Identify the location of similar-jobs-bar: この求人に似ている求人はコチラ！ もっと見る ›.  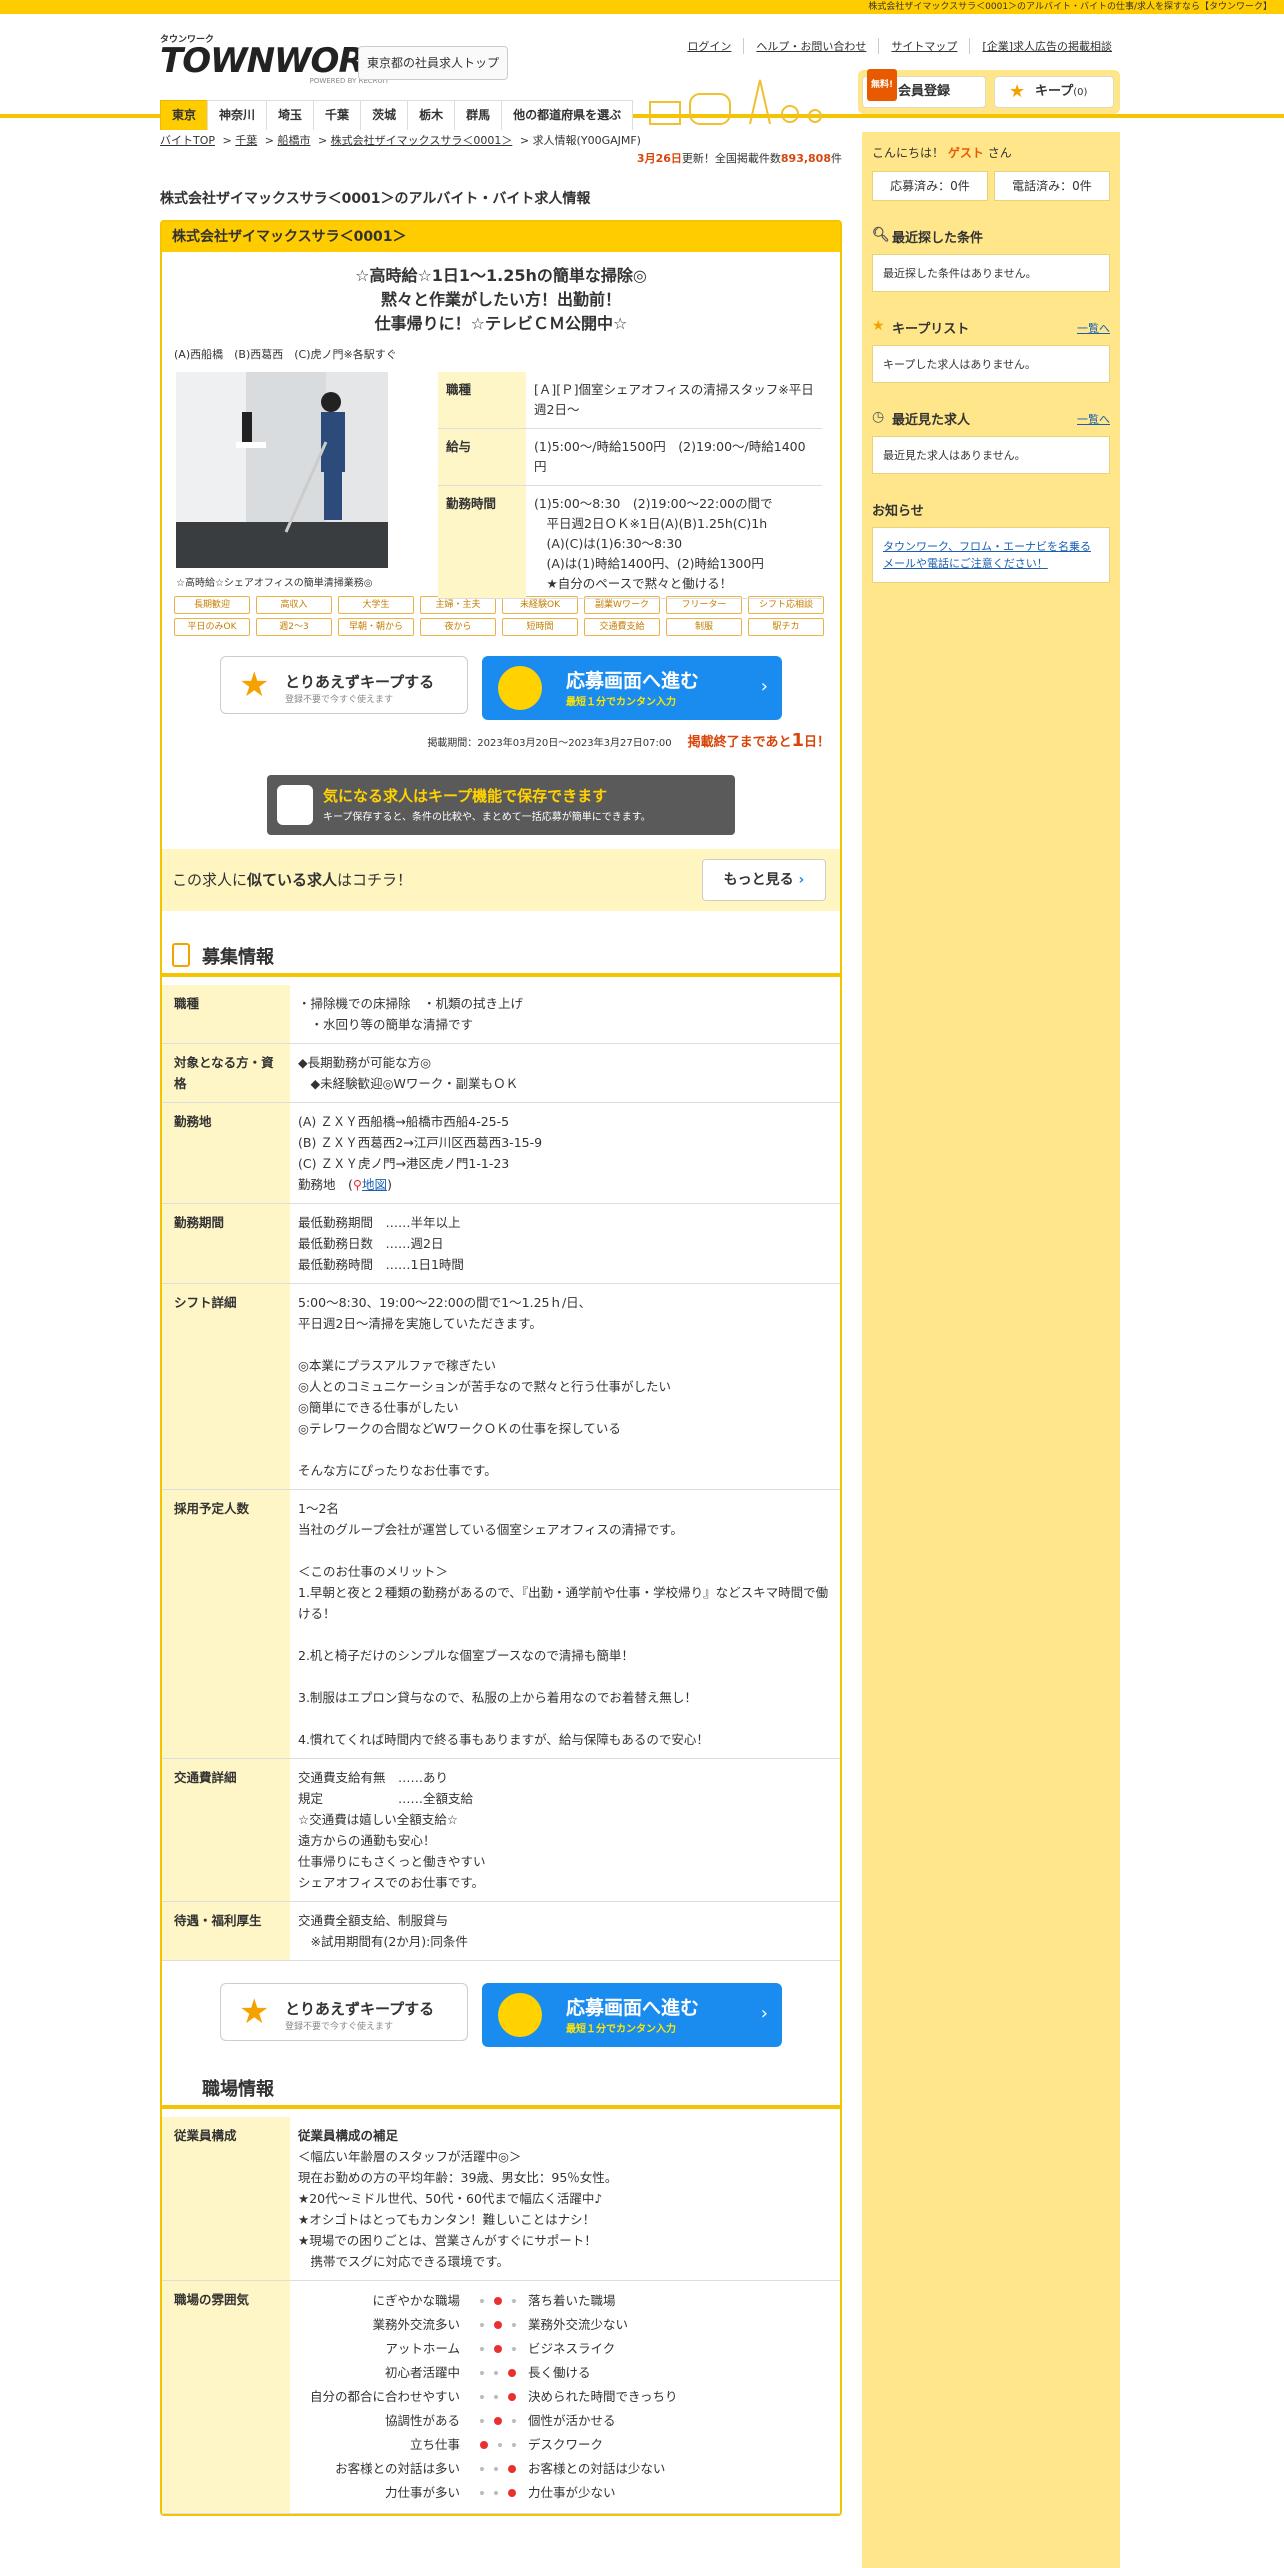
(501, 880).